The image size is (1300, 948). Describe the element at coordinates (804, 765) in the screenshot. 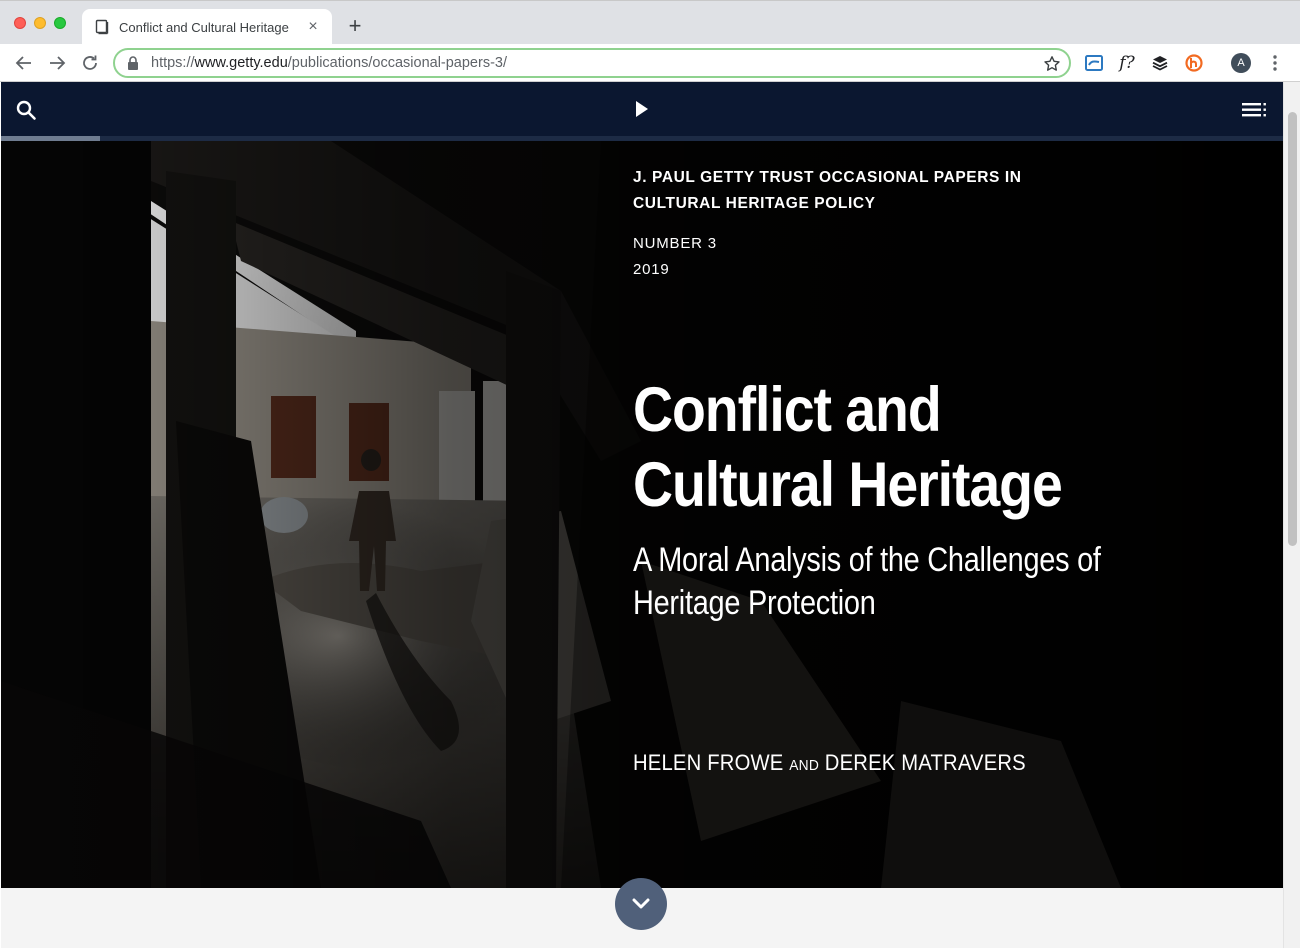

I see `author-join: AND` at that location.